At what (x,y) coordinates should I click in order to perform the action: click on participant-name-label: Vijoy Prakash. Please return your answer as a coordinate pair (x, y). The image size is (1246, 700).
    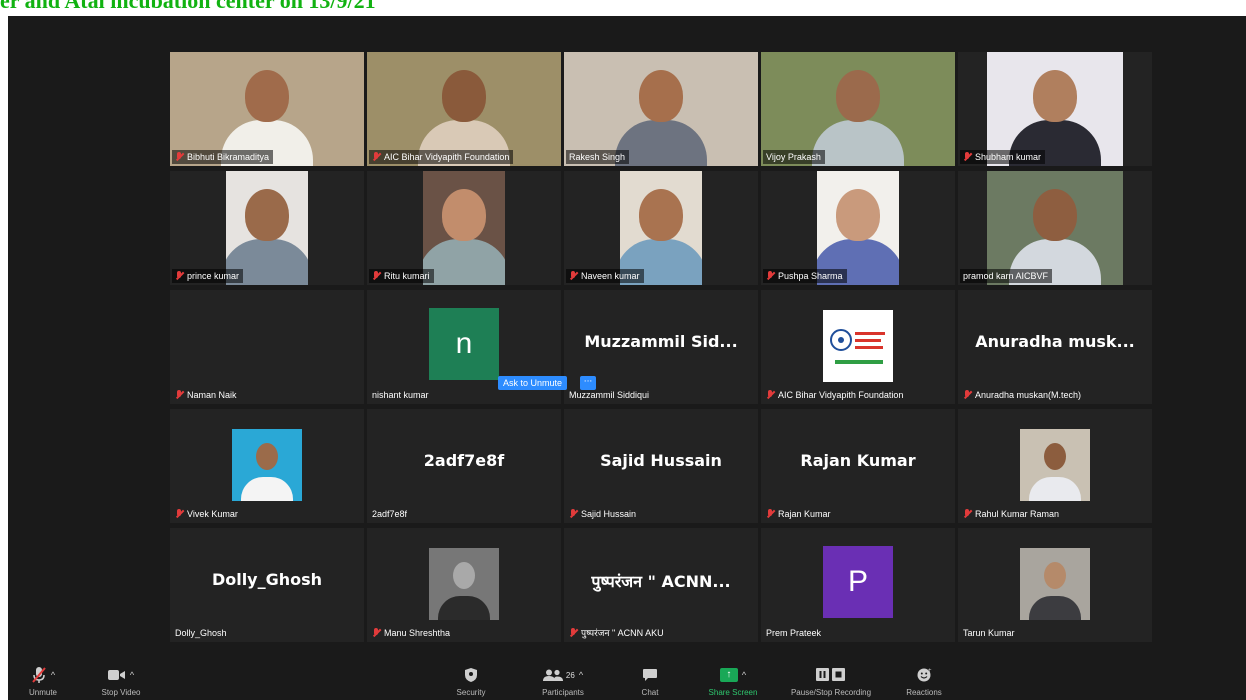
    Looking at the image, I should click on (794, 157).